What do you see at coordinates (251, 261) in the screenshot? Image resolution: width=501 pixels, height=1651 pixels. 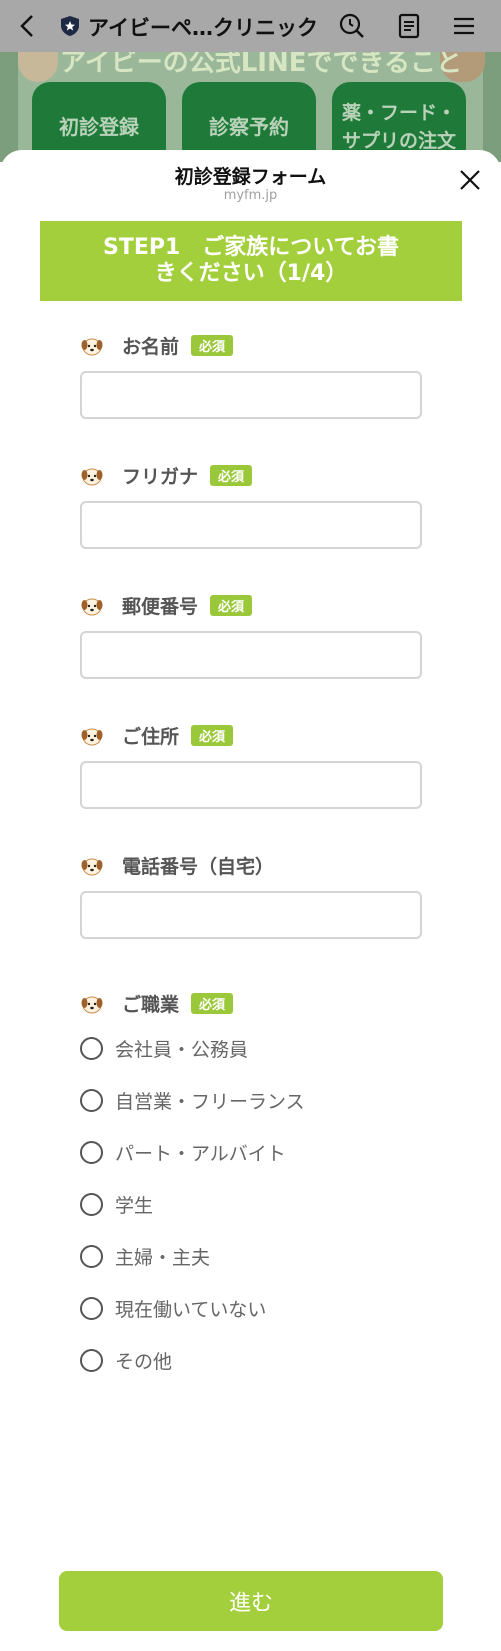 I see `step-header: STEP1 ご家族についてお書 きください（1/4）` at bounding box center [251, 261].